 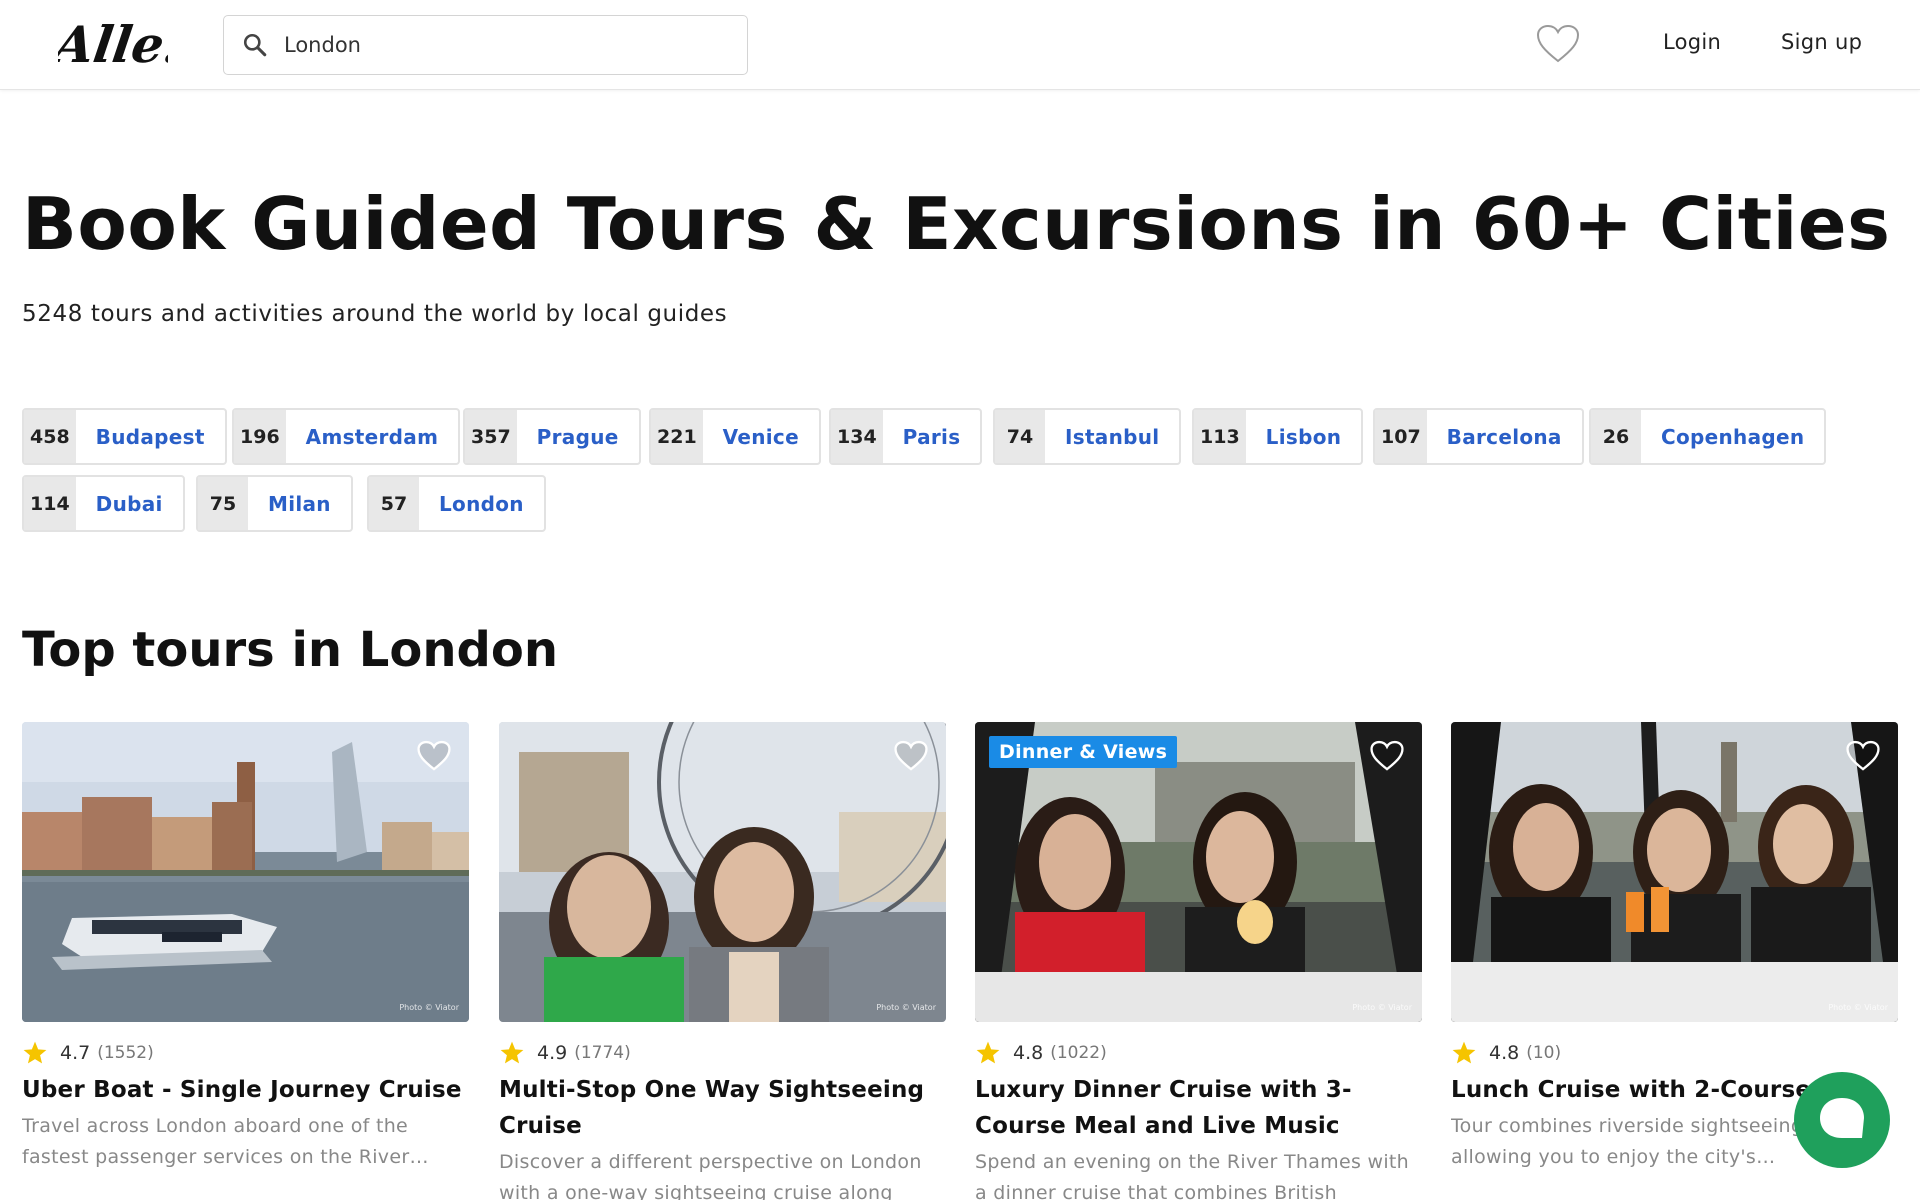 I want to click on city-chip-amsterdam: 196 Amsterdam, so click(x=346, y=436).